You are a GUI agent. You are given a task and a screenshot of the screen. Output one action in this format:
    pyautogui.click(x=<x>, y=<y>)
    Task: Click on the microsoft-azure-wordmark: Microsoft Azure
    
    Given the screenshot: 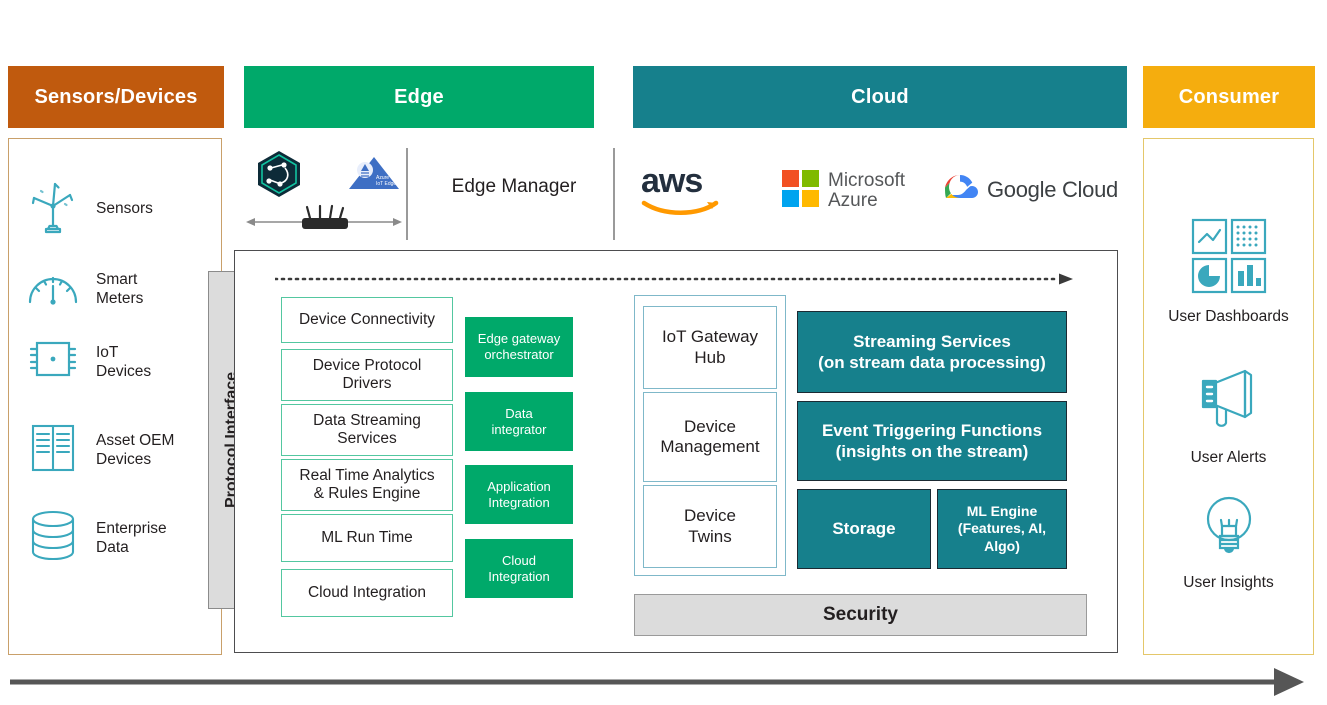 What is the action you would take?
    pyautogui.click(x=867, y=190)
    